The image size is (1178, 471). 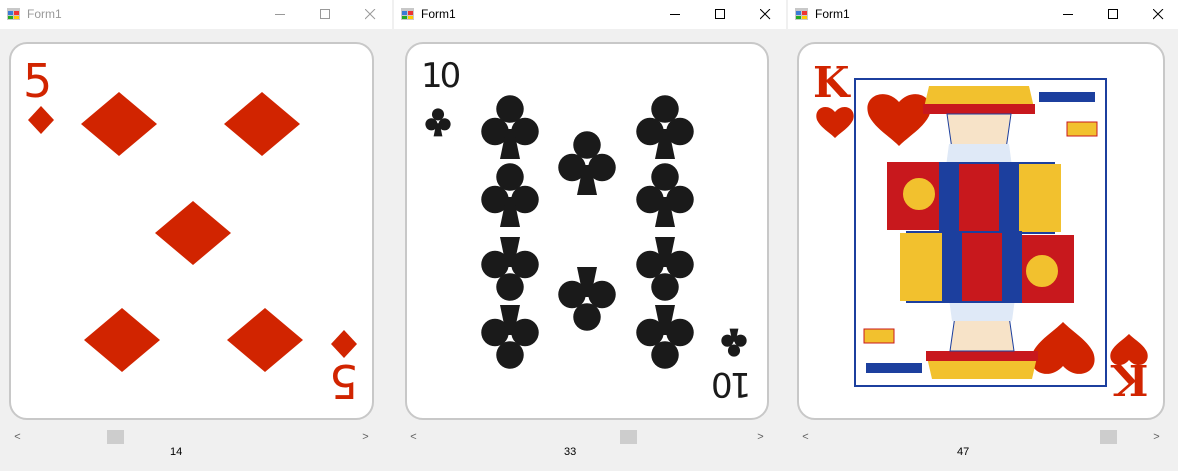 What do you see at coordinates (835, 122) in the screenshot?
I see `heart-pip` at bounding box center [835, 122].